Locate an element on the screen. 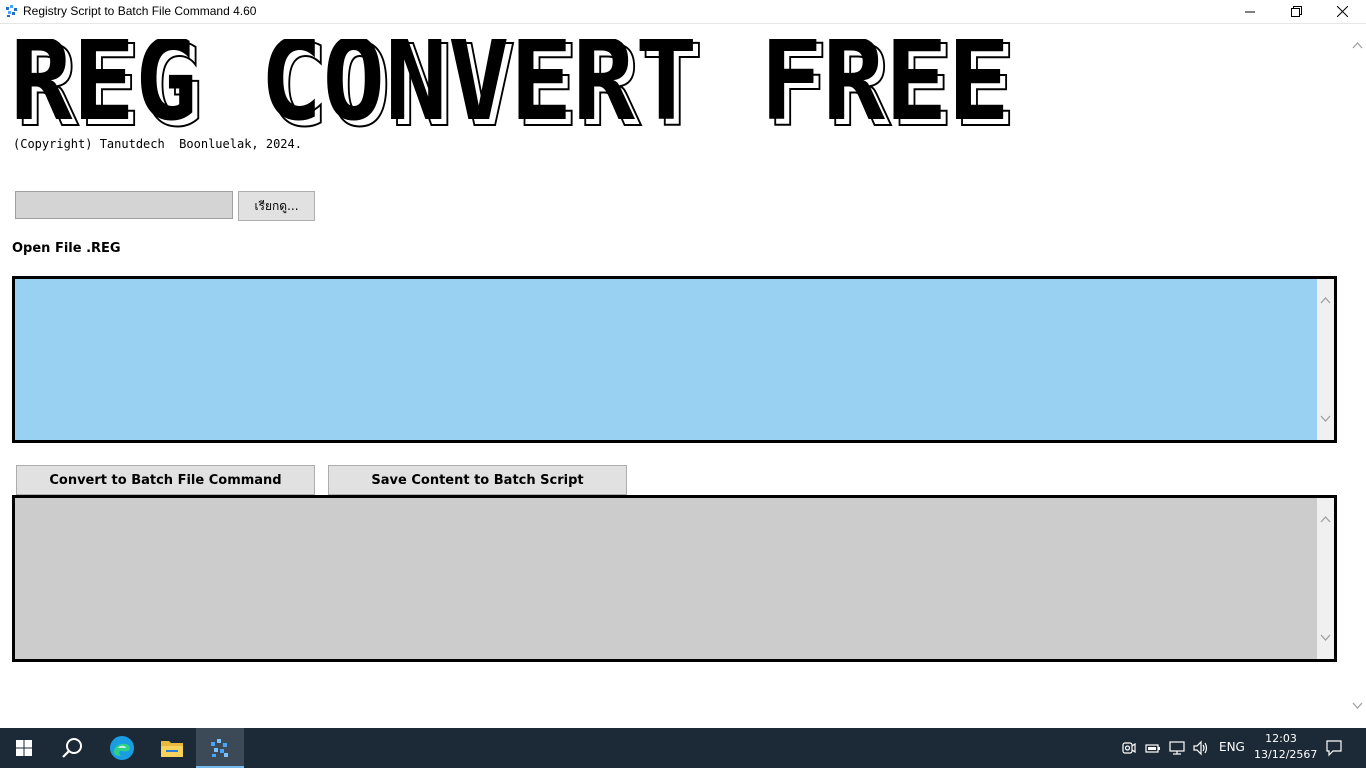  convert-button: Convert to Batch File Command is located at coordinates (165, 480).